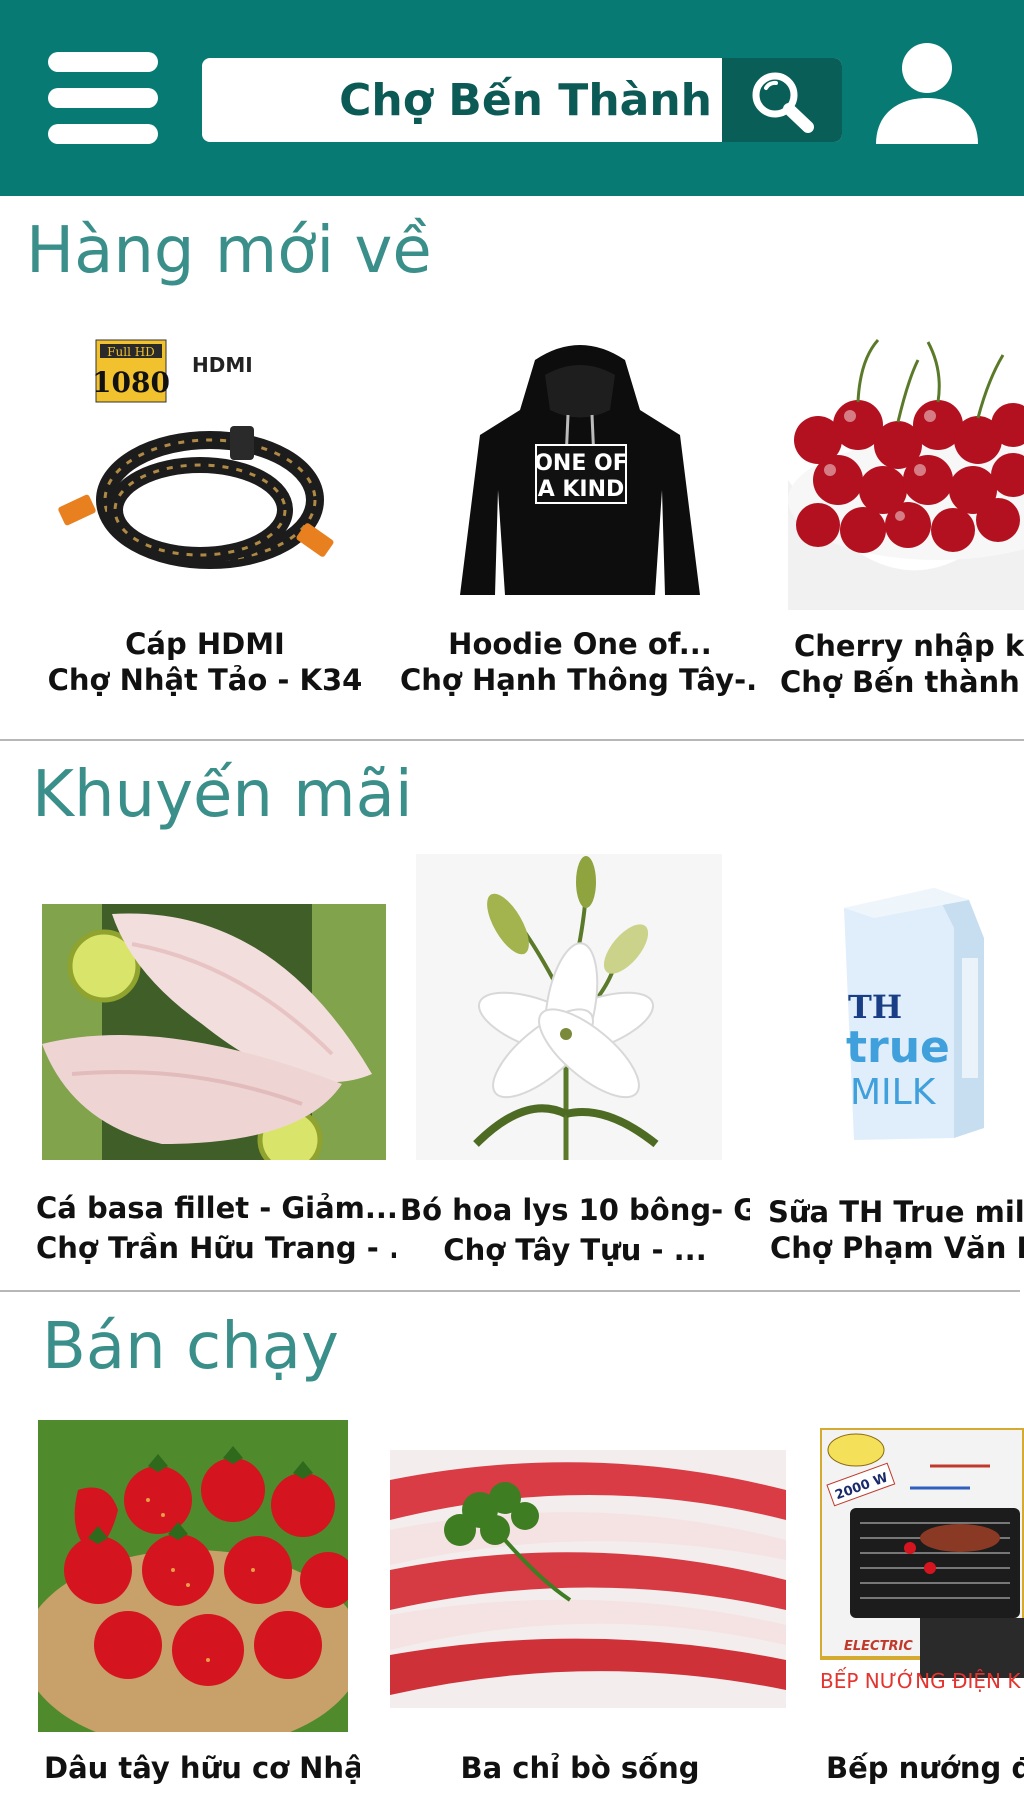  I want to click on section-title-new-arrivals: Hàng mới về, so click(229, 251).